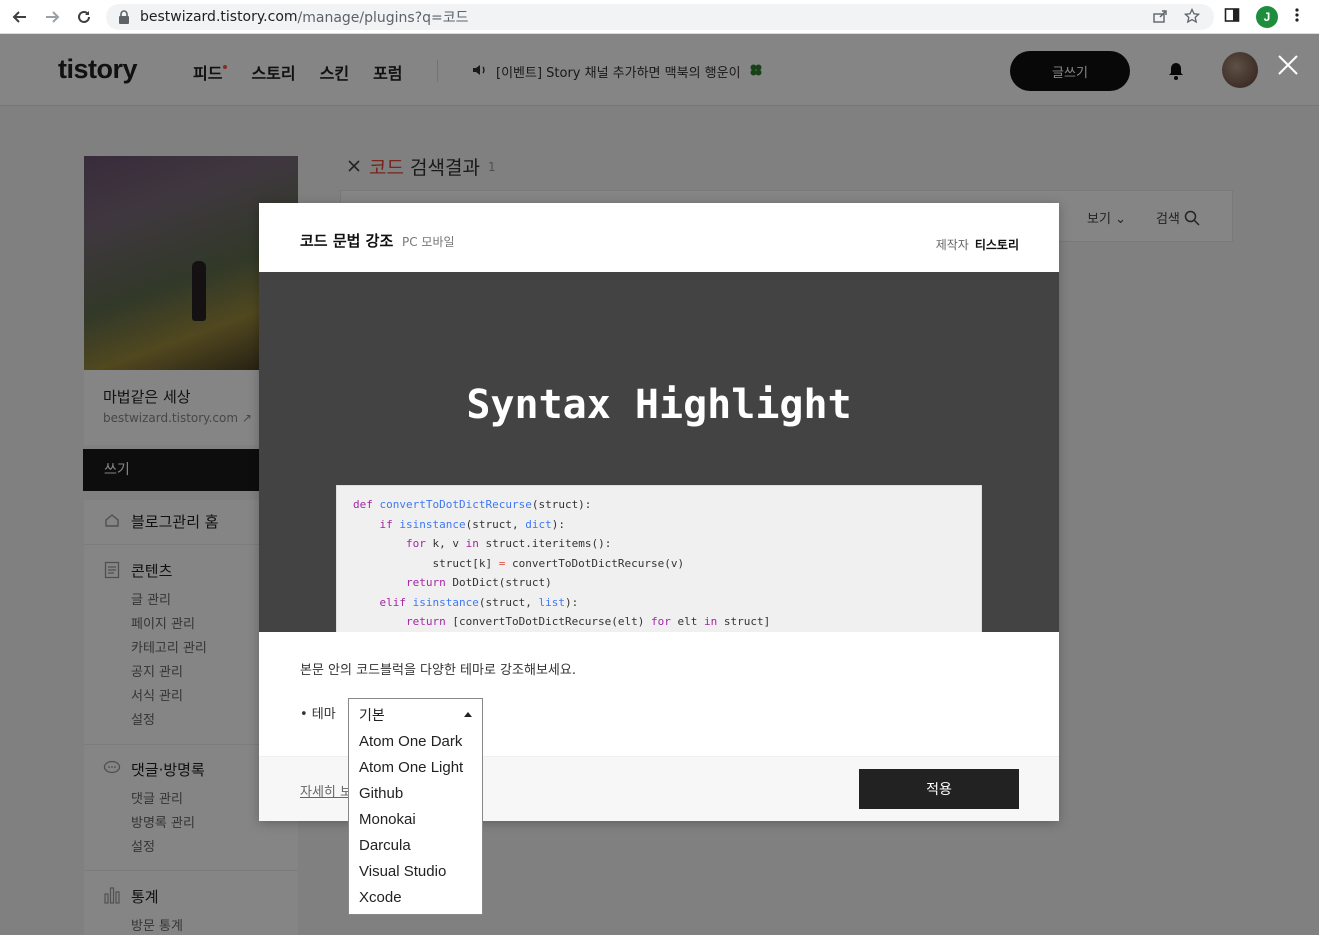  Describe the element at coordinates (415, 898) in the screenshot. I see `theme-option: Xcode` at that location.